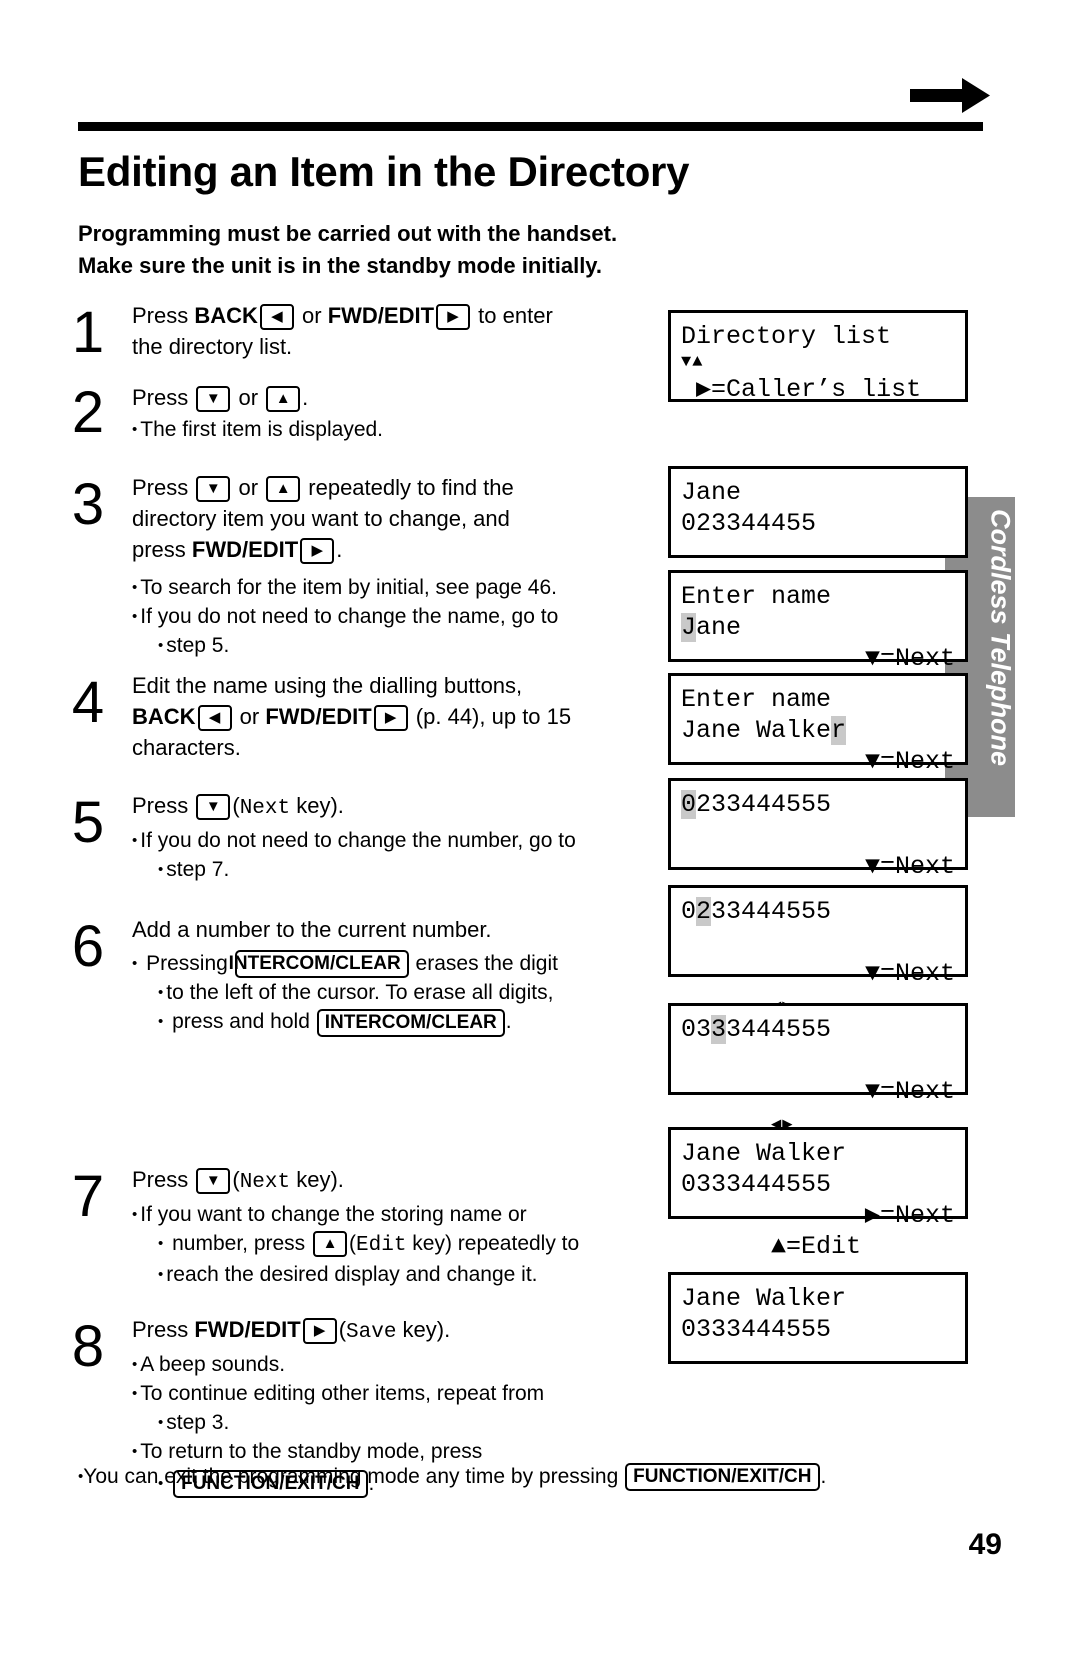  Describe the element at coordinates (818, 951) in the screenshot. I see `display-6: 0233444555 ◀▶ ▼=Next` at that location.